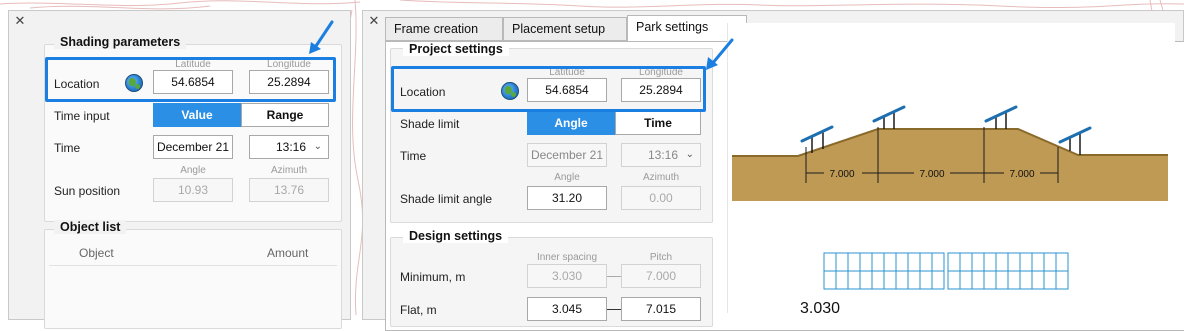 This screenshot has height=331, width=1184. What do you see at coordinates (567, 257) in the screenshot?
I see `inner-spacing-caption: Inner spacing` at bounding box center [567, 257].